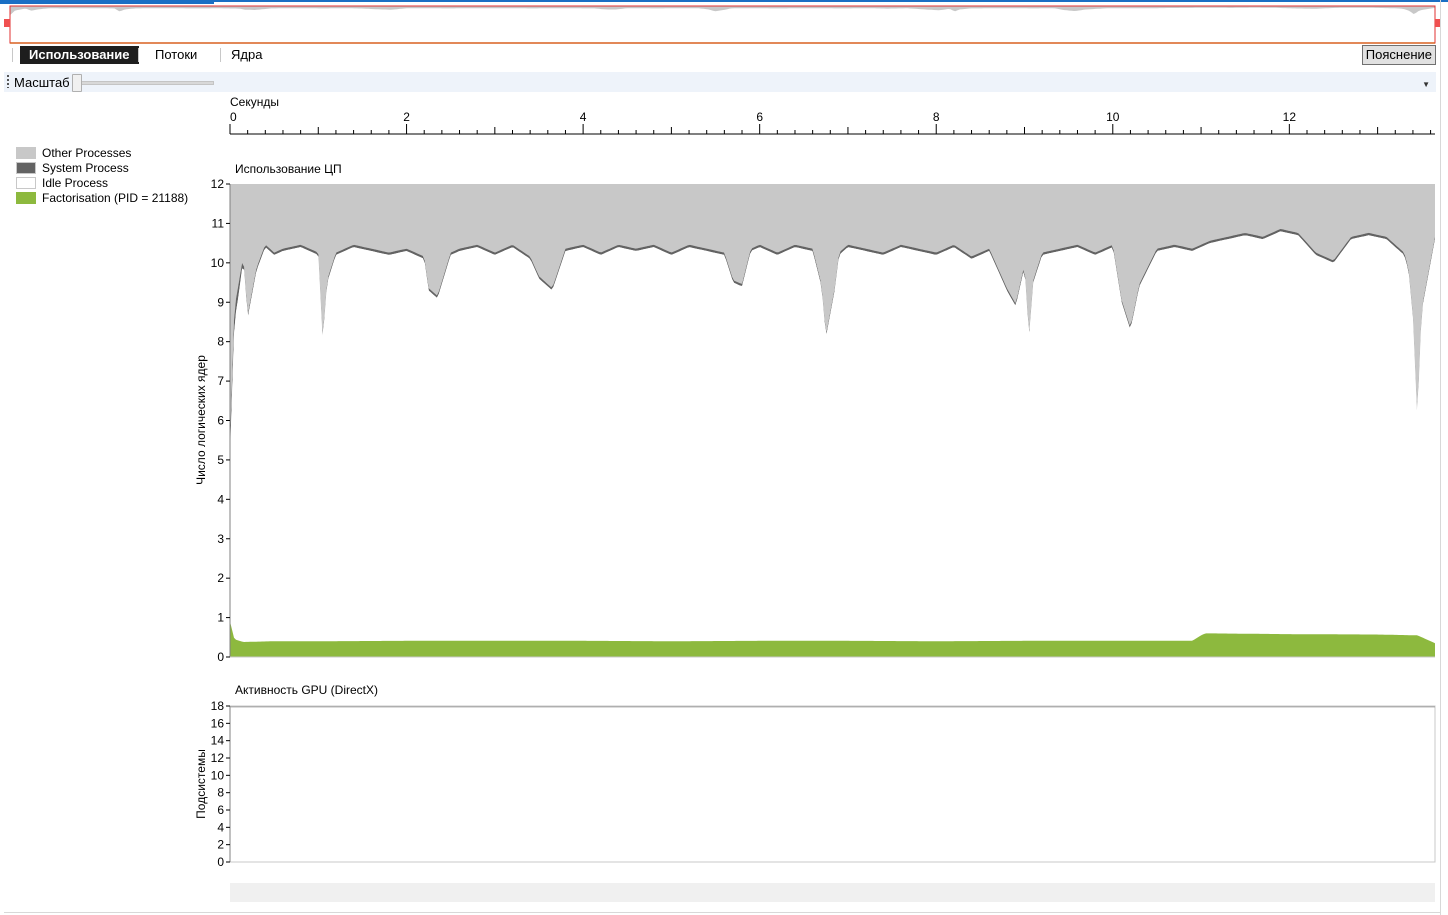  What do you see at coordinates (220, 827) in the screenshot?
I see `gpu-y-tick-label: 4` at bounding box center [220, 827].